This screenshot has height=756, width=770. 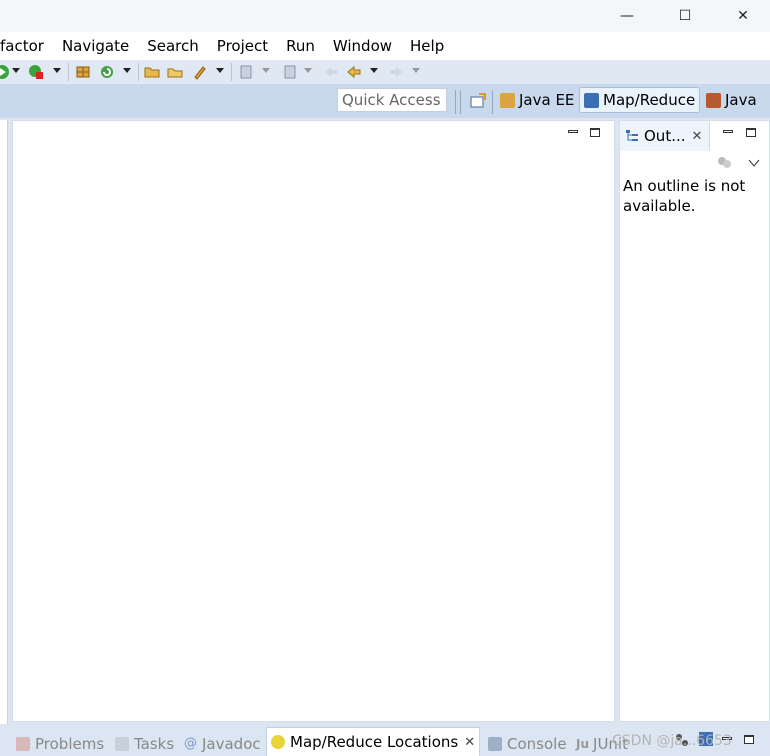 What do you see at coordinates (684, 196) in the screenshot?
I see `outline-message: An outline is not available.` at bounding box center [684, 196].